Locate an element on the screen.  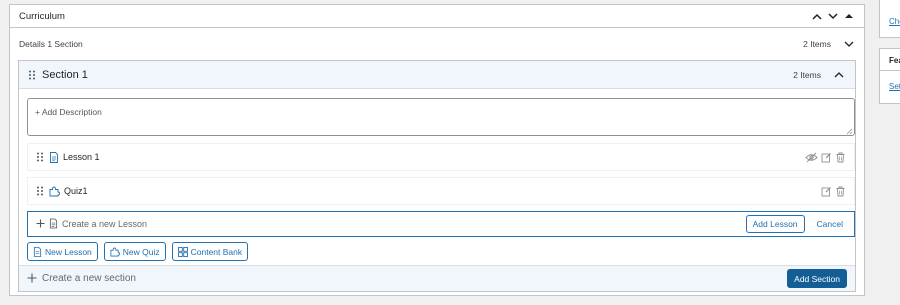
curriculum-details-row: Details 1 Section 2 Items is located at coordinates (437, 44).